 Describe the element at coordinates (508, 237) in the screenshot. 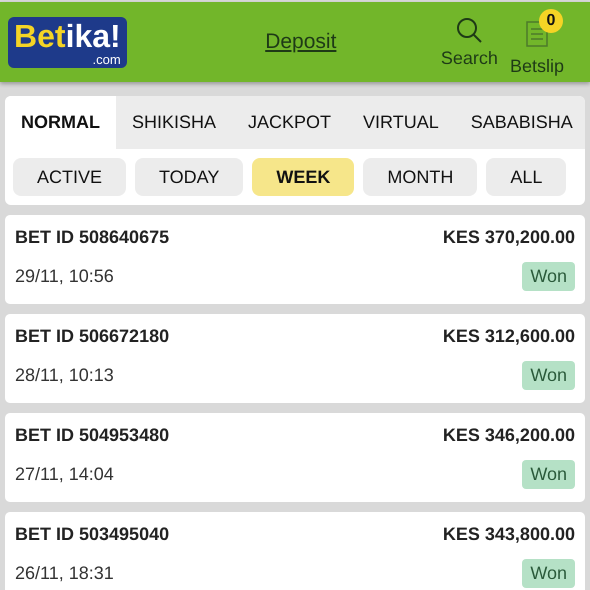

I see `bet-amount: KES 370,200.00` at that location.